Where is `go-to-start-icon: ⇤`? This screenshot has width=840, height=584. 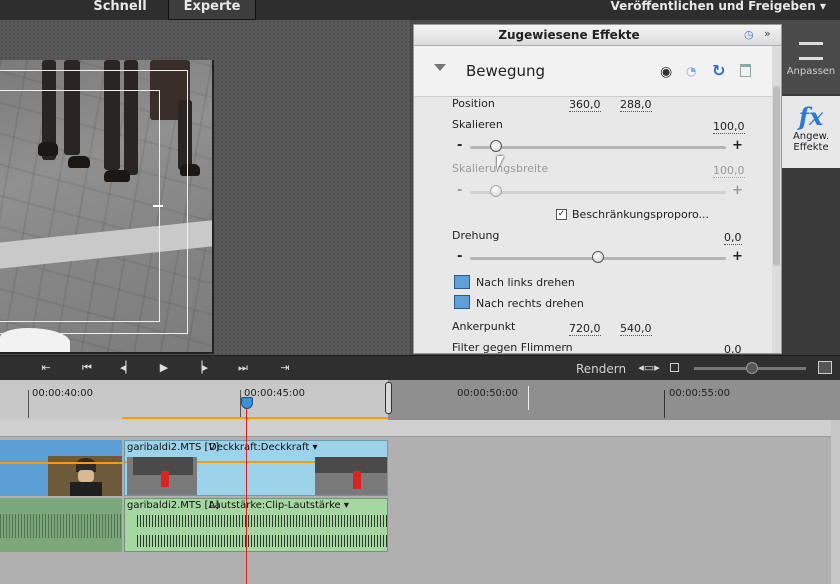 go-to-start-icon: ⇤ is located at coordinates (46, 368).